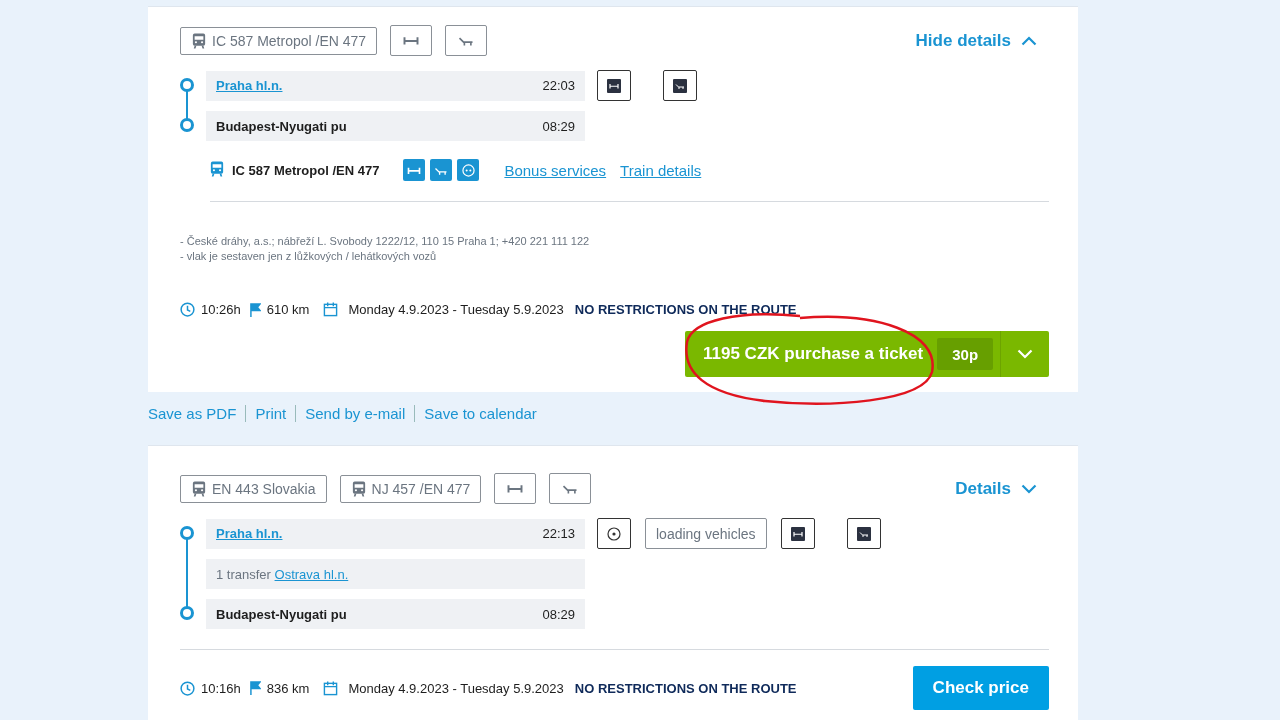 The image size is (1280, 720). Describe the element at coordinates (288, 688) in the screenshot. I see `distance: 836 km` at that location.